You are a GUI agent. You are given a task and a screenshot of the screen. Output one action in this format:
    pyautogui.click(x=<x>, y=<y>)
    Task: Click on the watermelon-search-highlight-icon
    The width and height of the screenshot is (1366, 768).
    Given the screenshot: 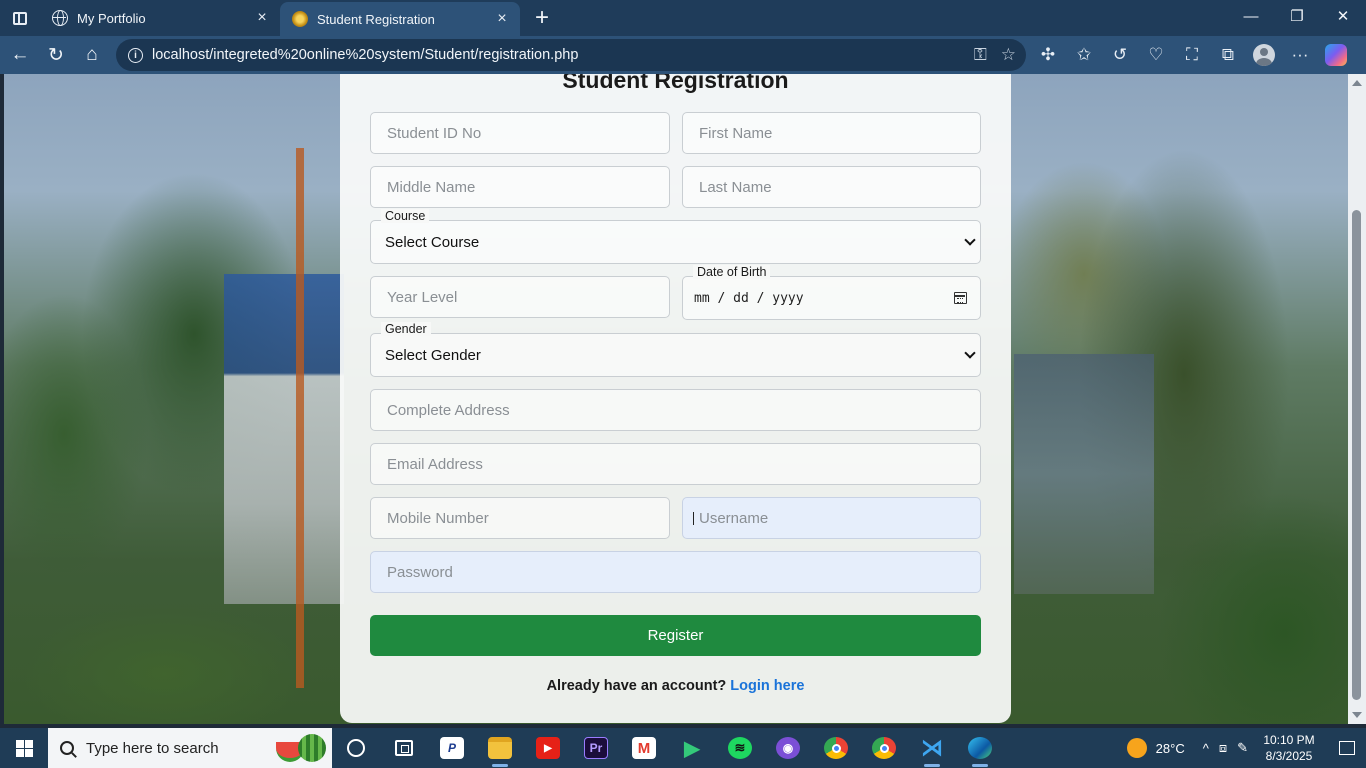 What is the action you would take?
    pyautogui.click(x=301, y=748)
    